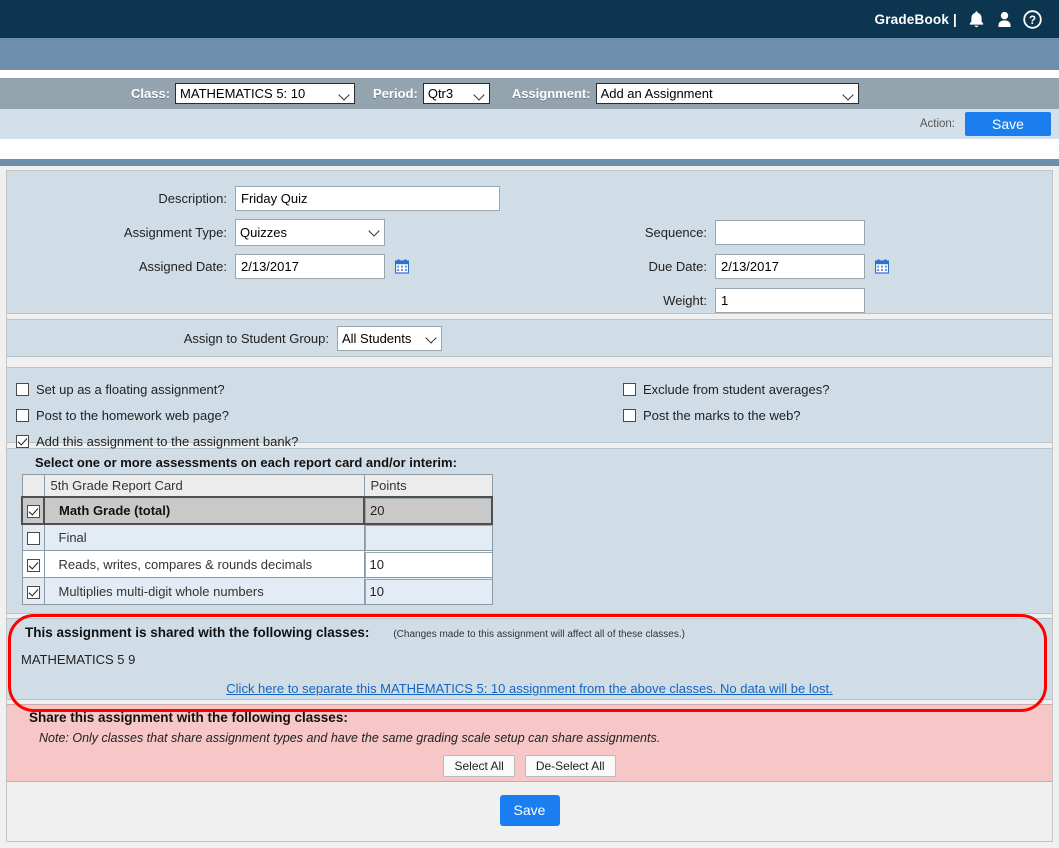  What do you see at coordinates (675, 232) in the screenshot?
I see `sequence-label: Sequence:` at bounding box center [675, 232].